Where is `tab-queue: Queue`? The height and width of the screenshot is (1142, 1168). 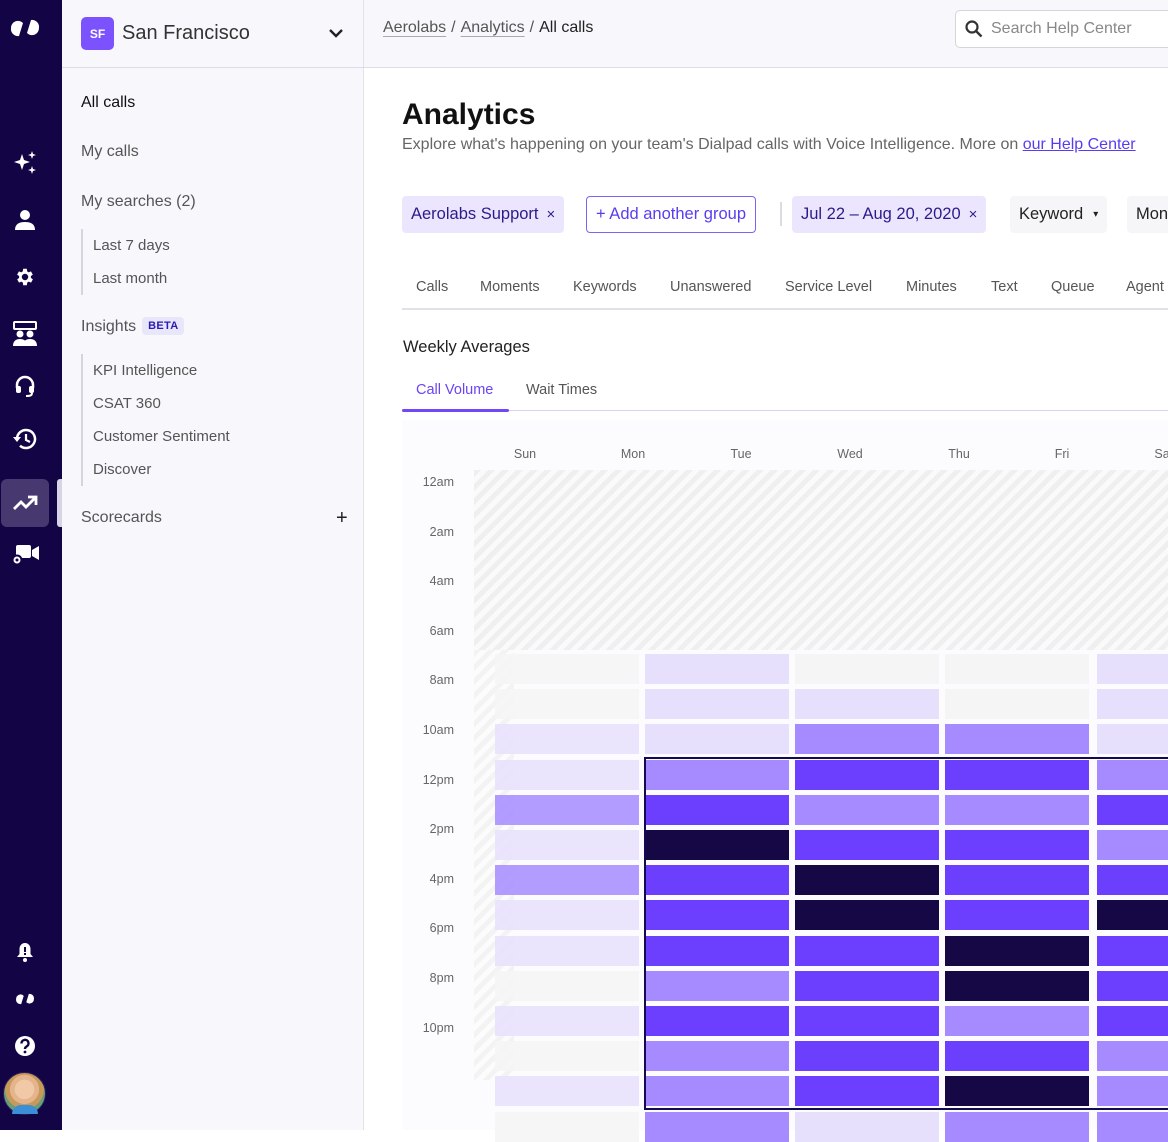 tab-queue: Queue is located at coordinates (1073, 287).